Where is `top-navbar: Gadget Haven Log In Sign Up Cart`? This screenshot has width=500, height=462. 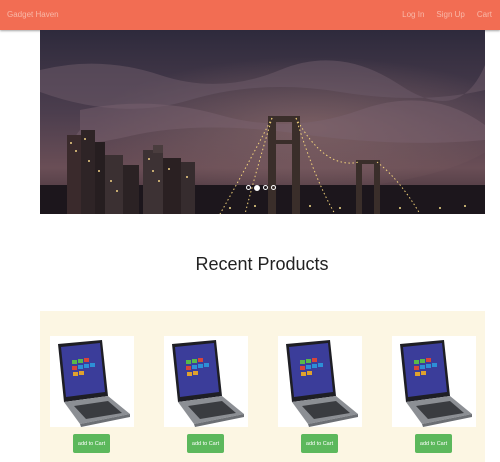 top-navbar: Gadget Haven Log In Sign Up Cart is located at coordinates (250, 15).